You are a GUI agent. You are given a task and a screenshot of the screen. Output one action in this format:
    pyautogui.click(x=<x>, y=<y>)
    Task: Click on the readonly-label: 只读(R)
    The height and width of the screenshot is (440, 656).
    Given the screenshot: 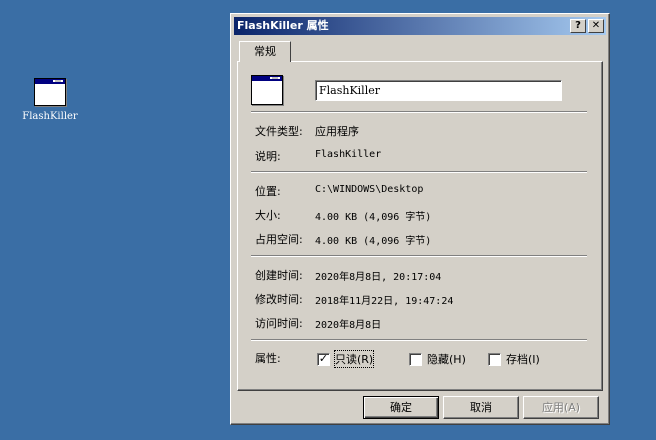 What is the action you would take?
    pyautogui.click(x=354, y=359)
    